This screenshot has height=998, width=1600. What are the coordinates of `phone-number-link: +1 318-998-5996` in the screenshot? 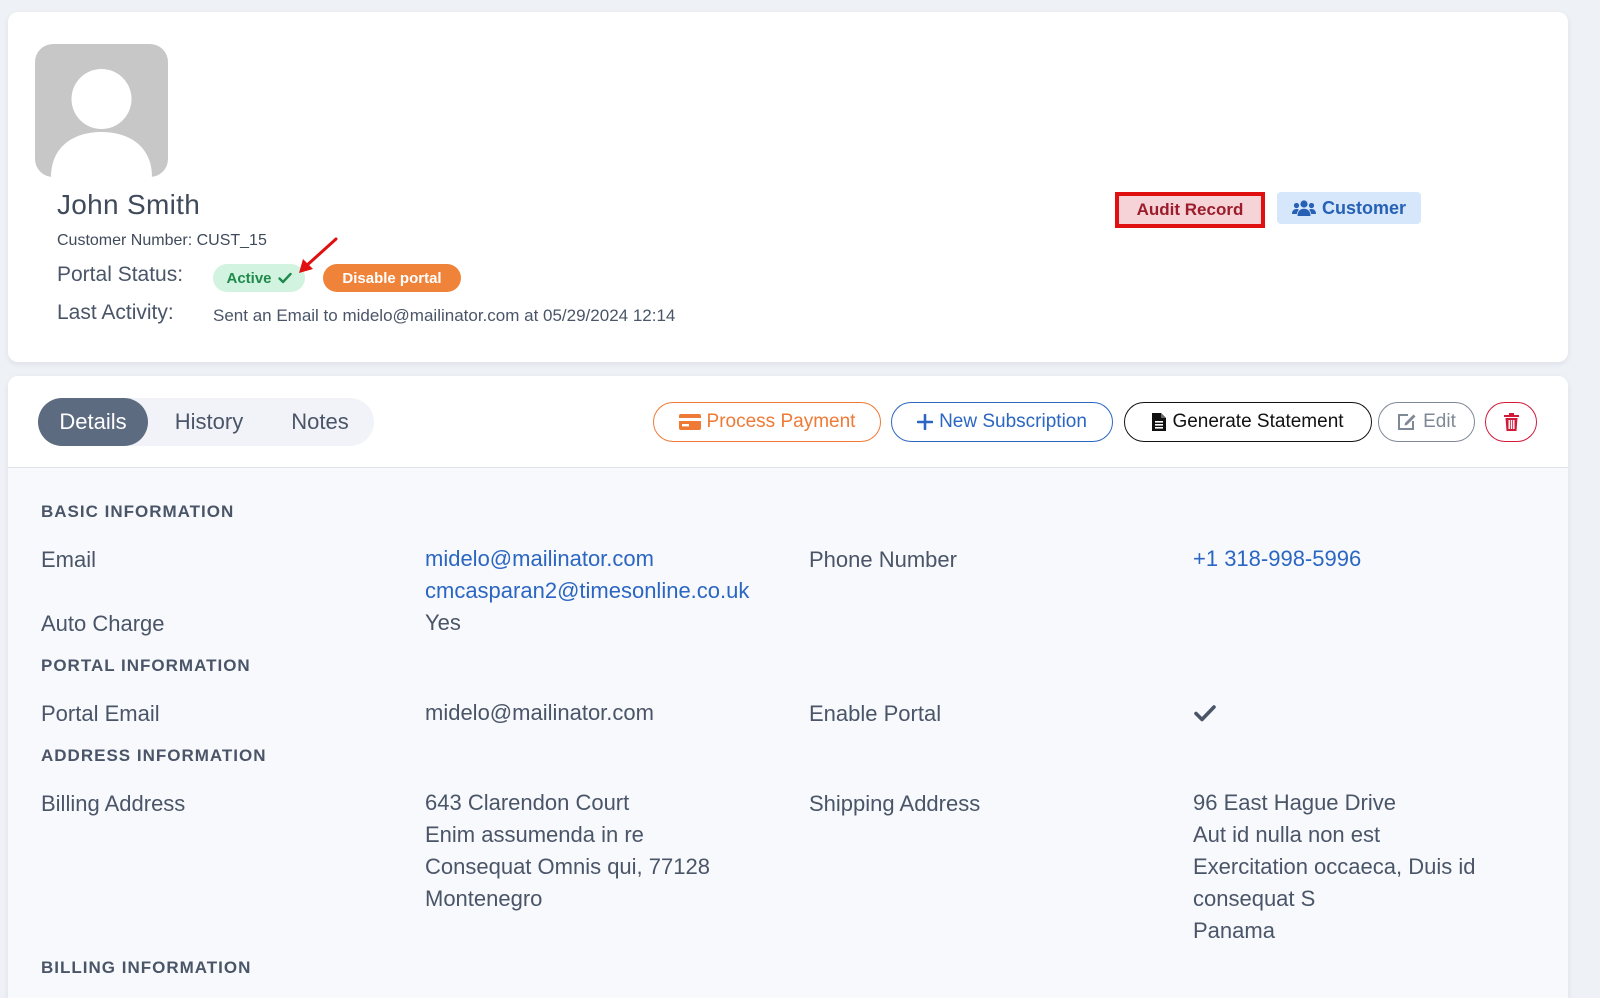 It's located at (1277, 559).